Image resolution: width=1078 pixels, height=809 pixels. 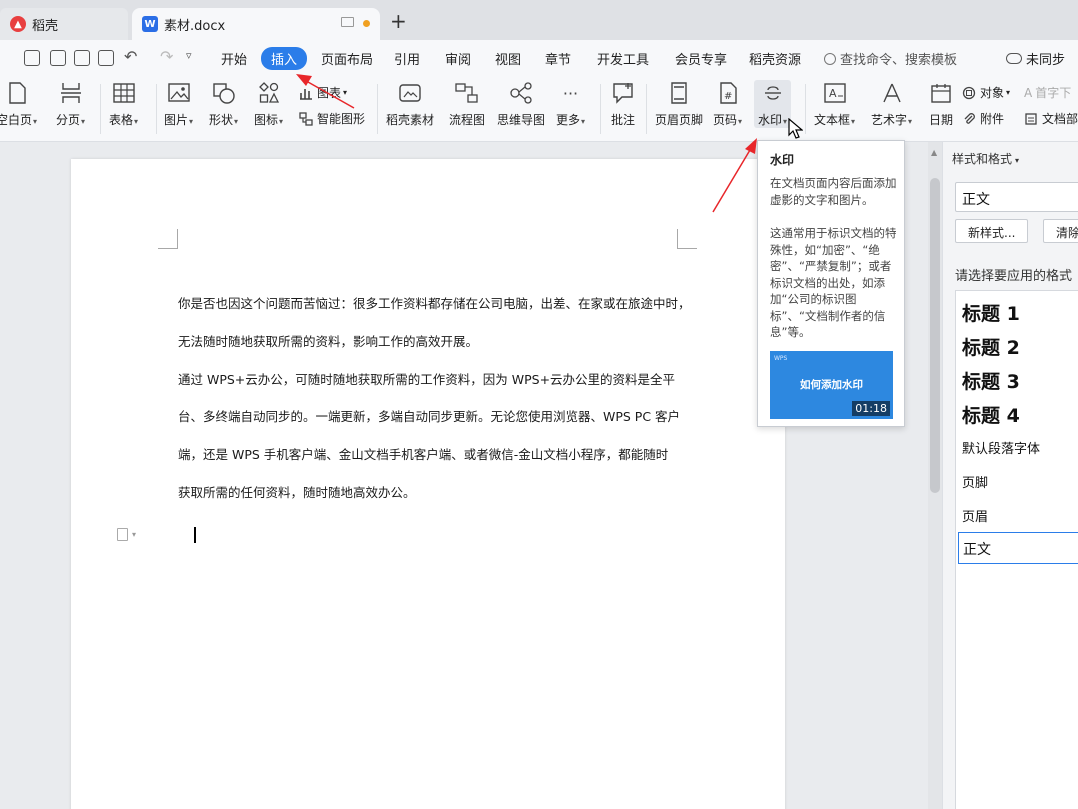 I want to click on redo-icon: ↷, so click(x=166, y=56).